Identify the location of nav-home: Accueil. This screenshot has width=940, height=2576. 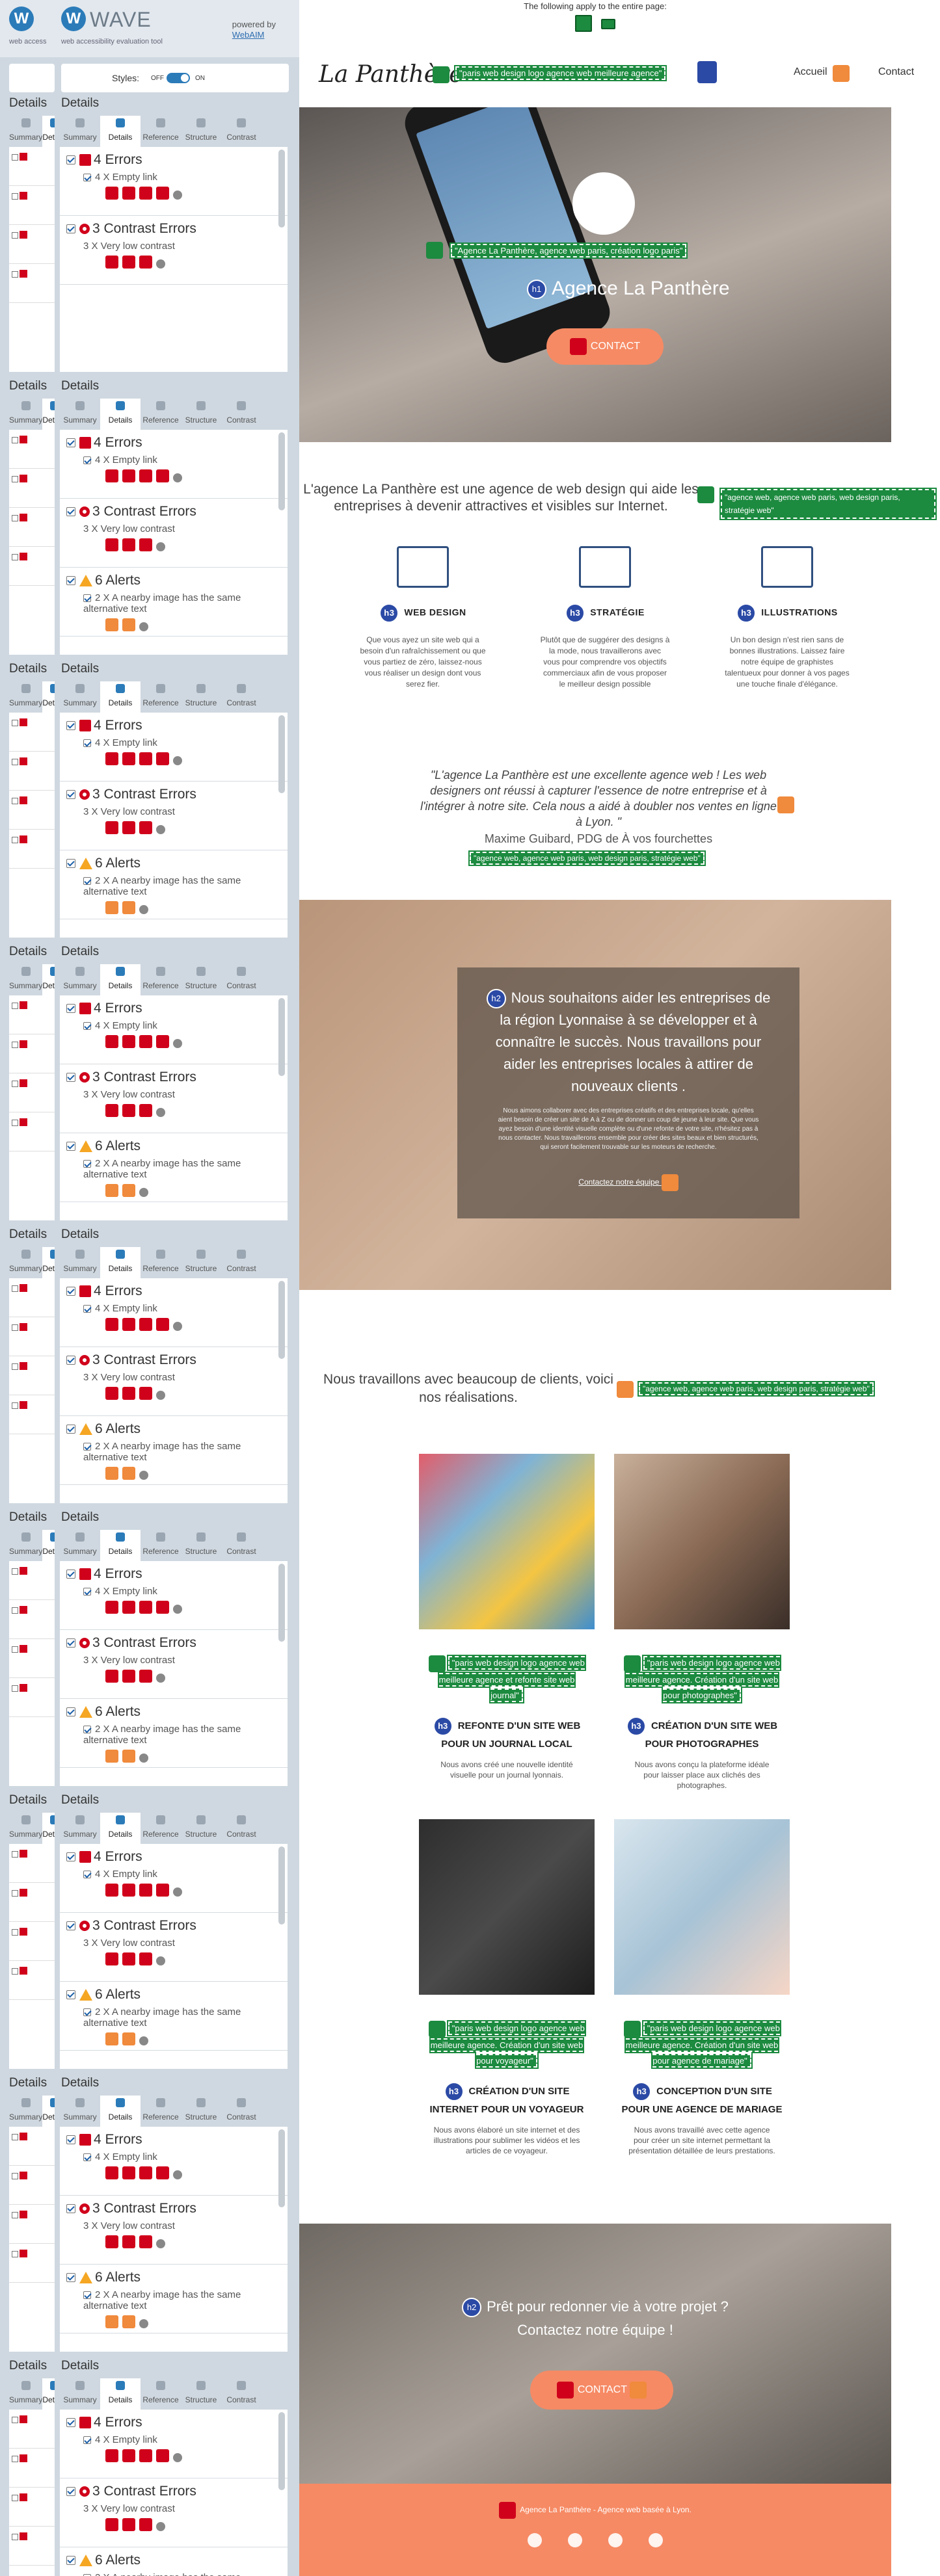
(810, 72).